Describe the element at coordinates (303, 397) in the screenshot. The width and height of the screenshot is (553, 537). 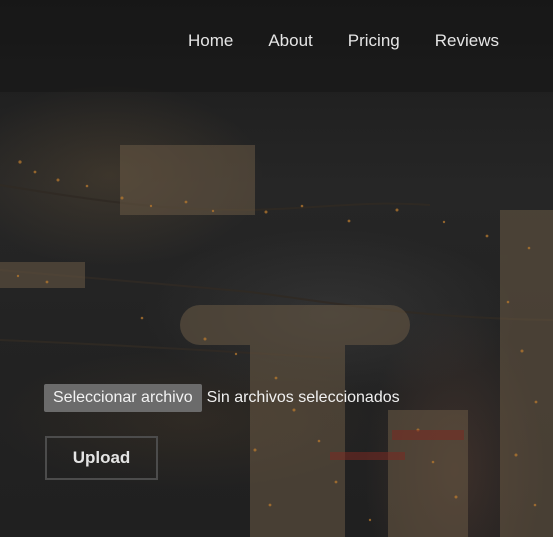
I see `selected-file-status: Sin archivos seleccionados` at that location.